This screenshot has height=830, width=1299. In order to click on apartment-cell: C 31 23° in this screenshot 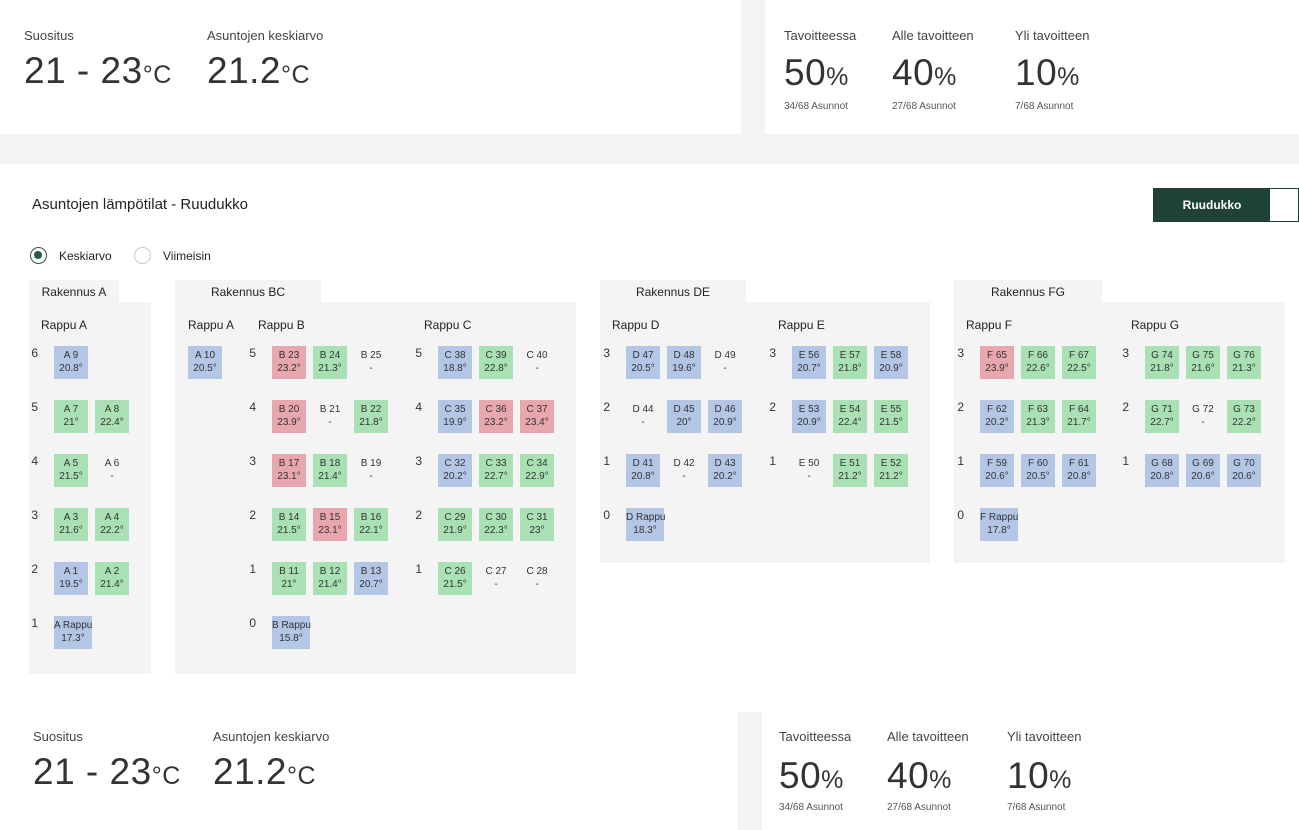, I will do `click(537, 524)`.